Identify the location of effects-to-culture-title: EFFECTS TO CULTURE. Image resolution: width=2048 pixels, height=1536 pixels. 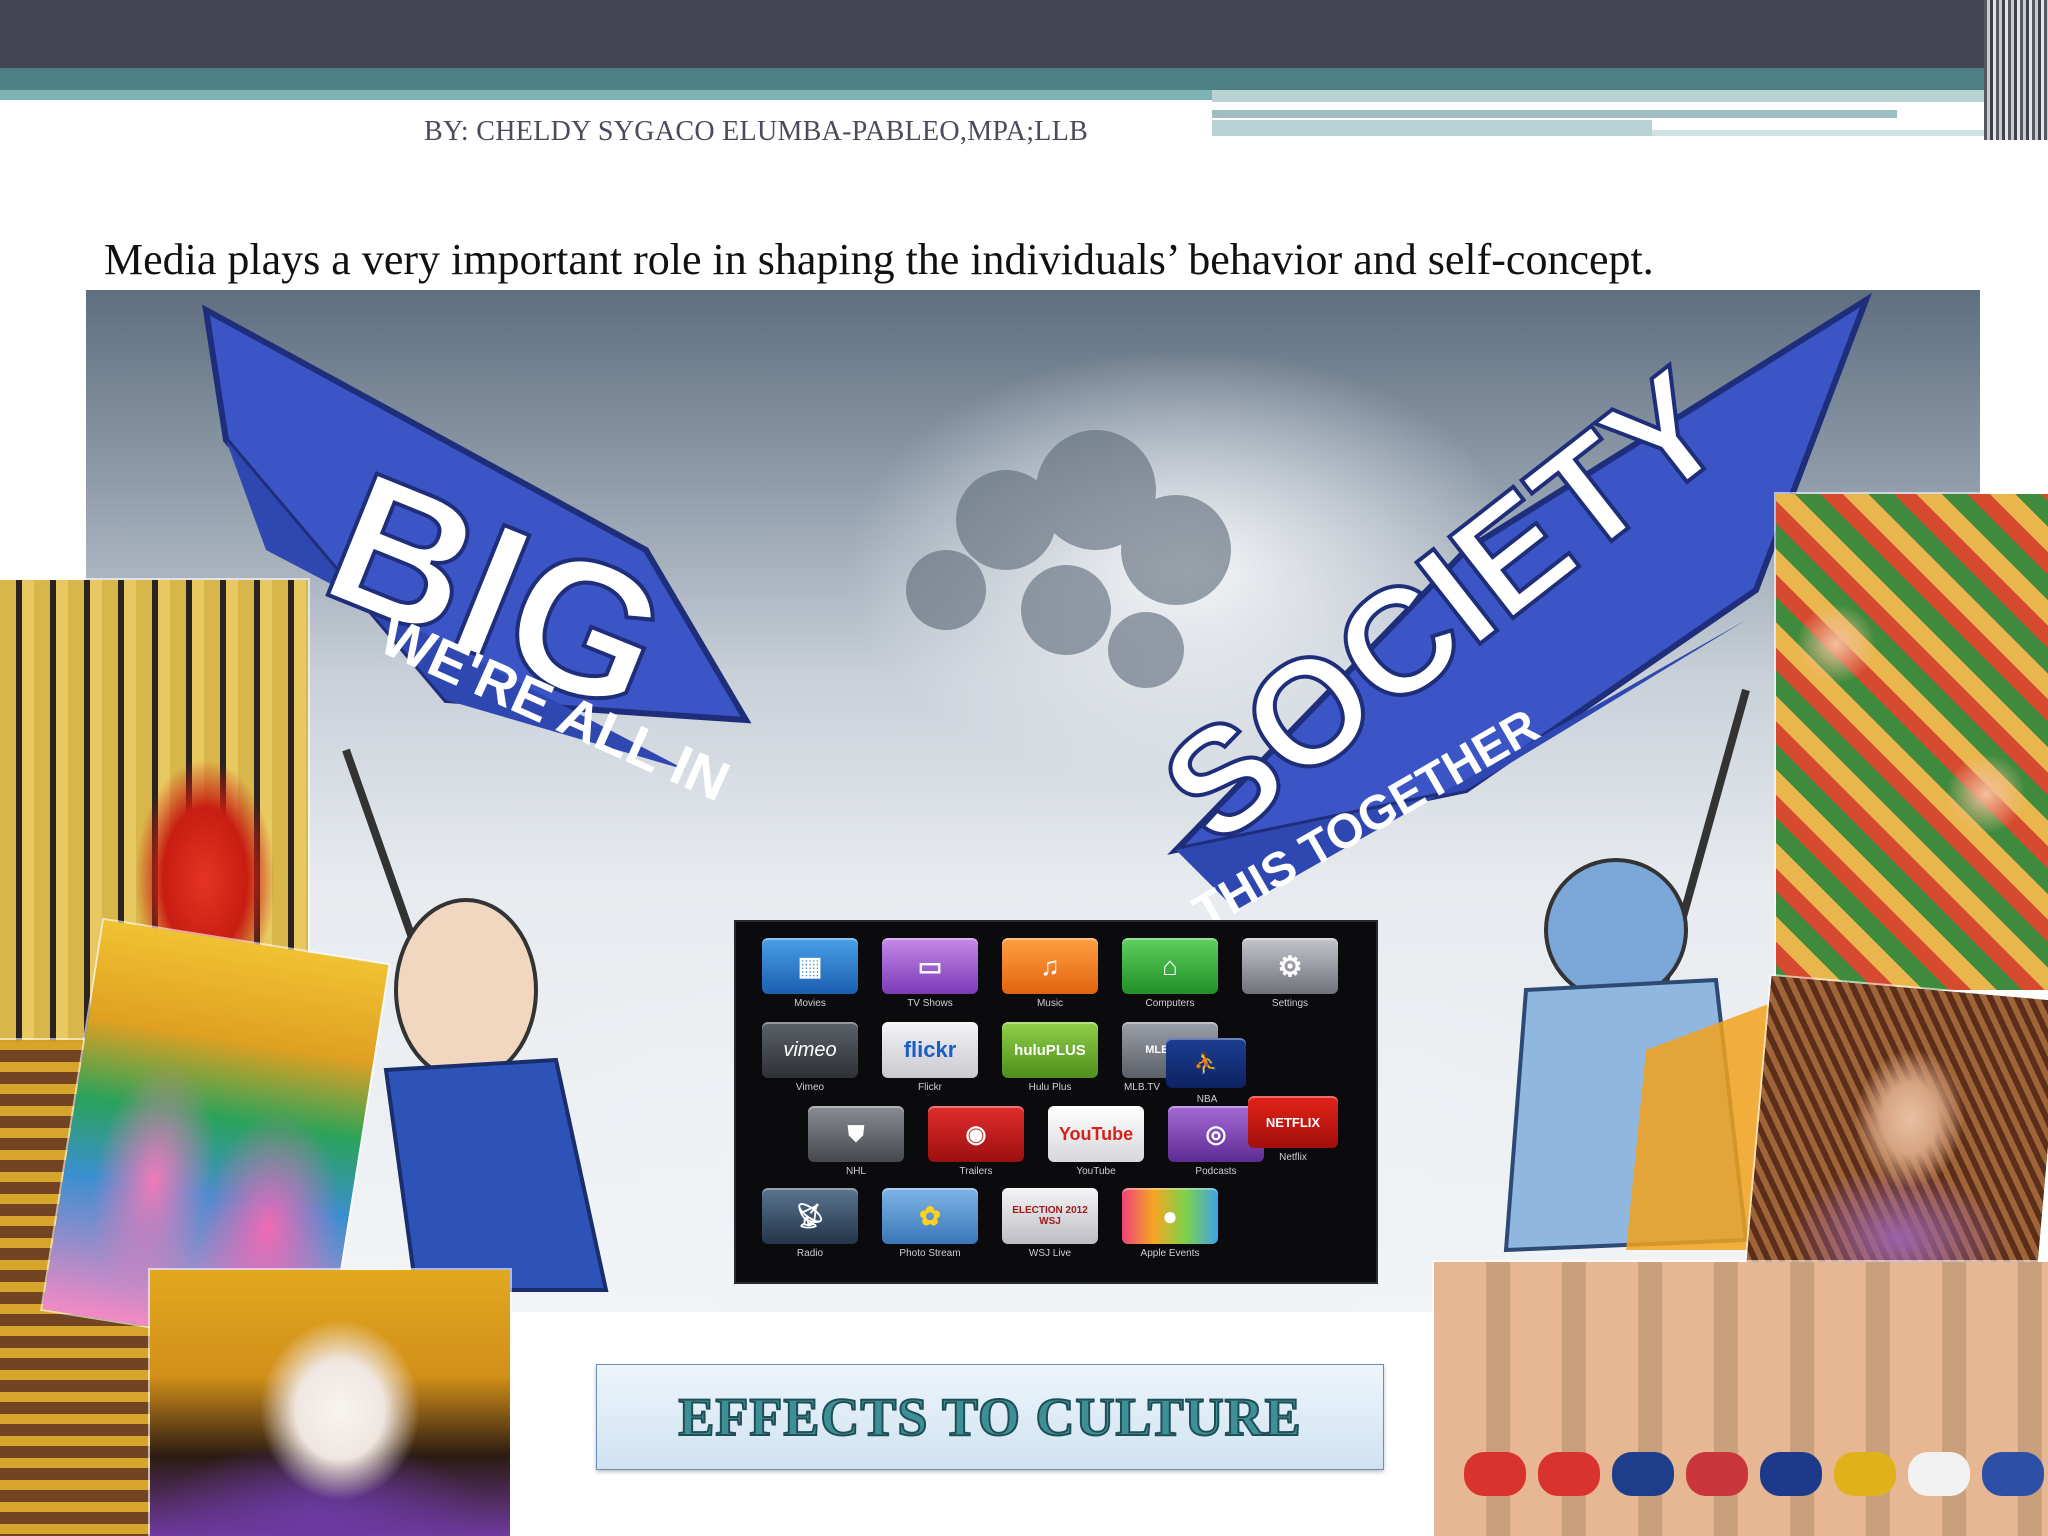
(989, 1417).